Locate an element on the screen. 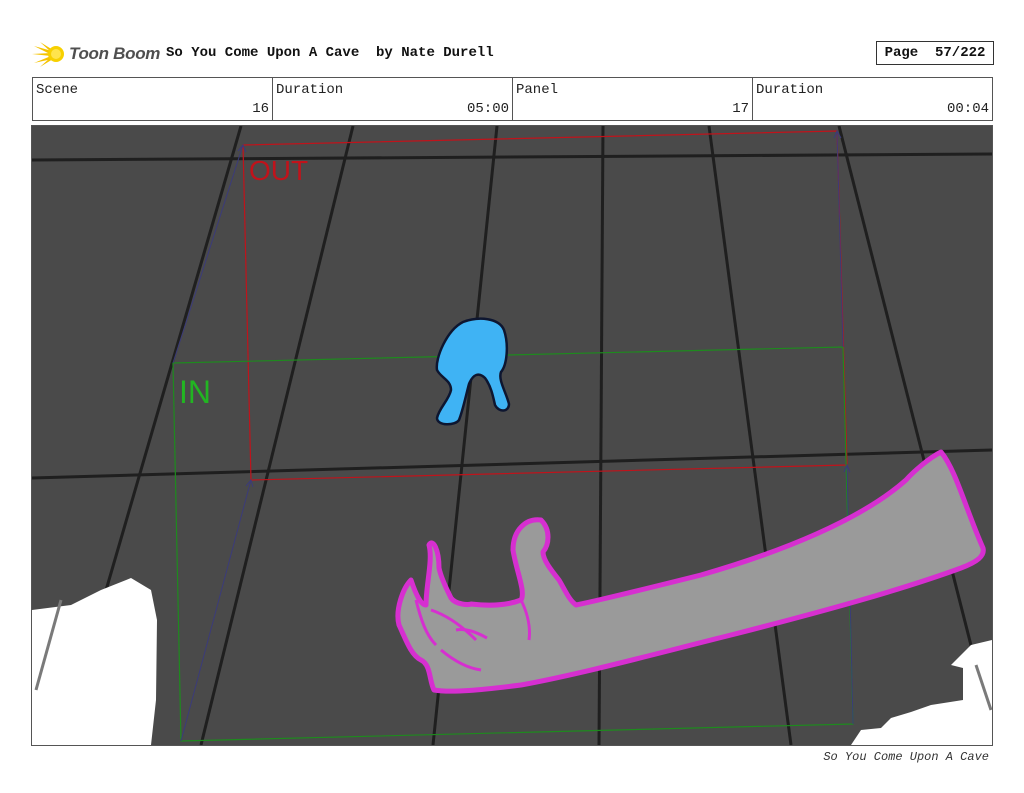 This screenshot has width=1024, height=793. in-frame-label: IN is located at coordinates (195, 392).